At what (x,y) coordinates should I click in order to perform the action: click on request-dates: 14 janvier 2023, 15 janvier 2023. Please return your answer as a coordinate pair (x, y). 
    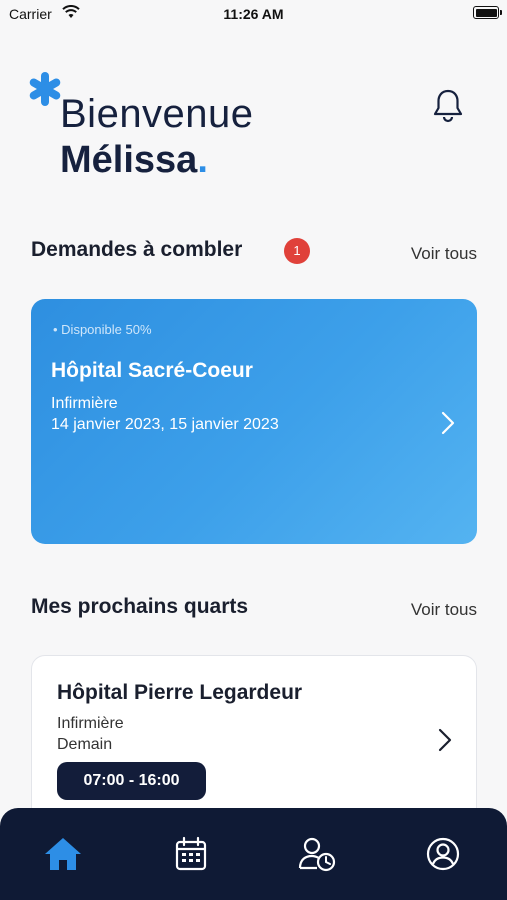
    Looking at the image, I should click on (165, 424).